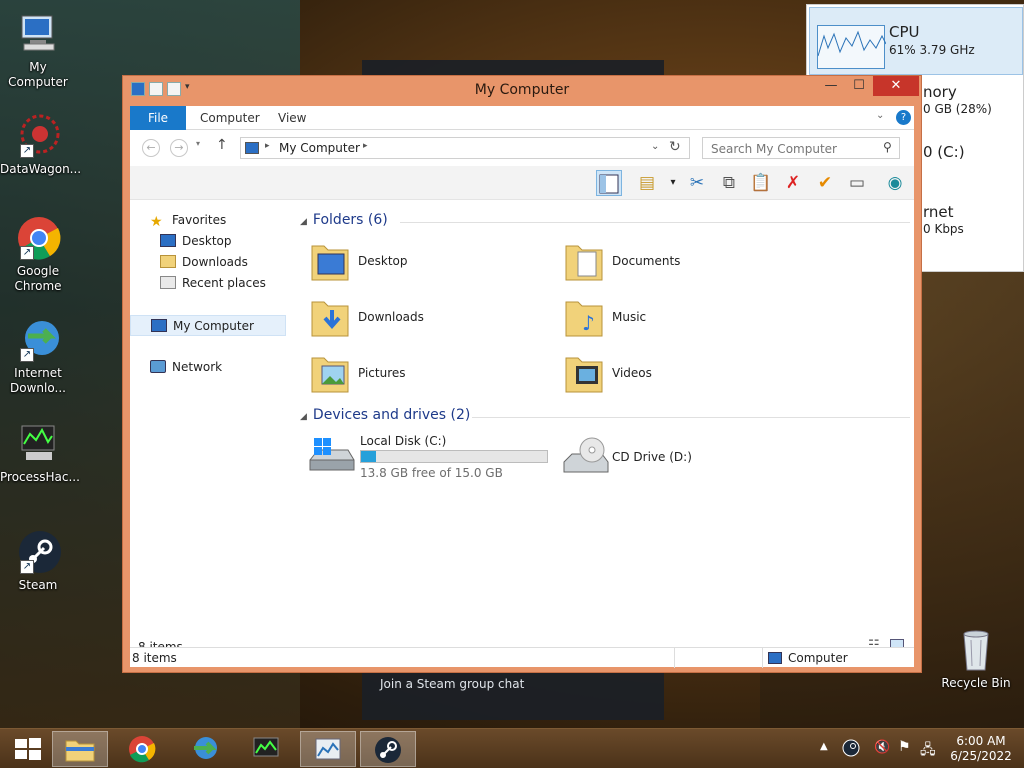  I want to click on nav-network: Network, so click(210, 367).